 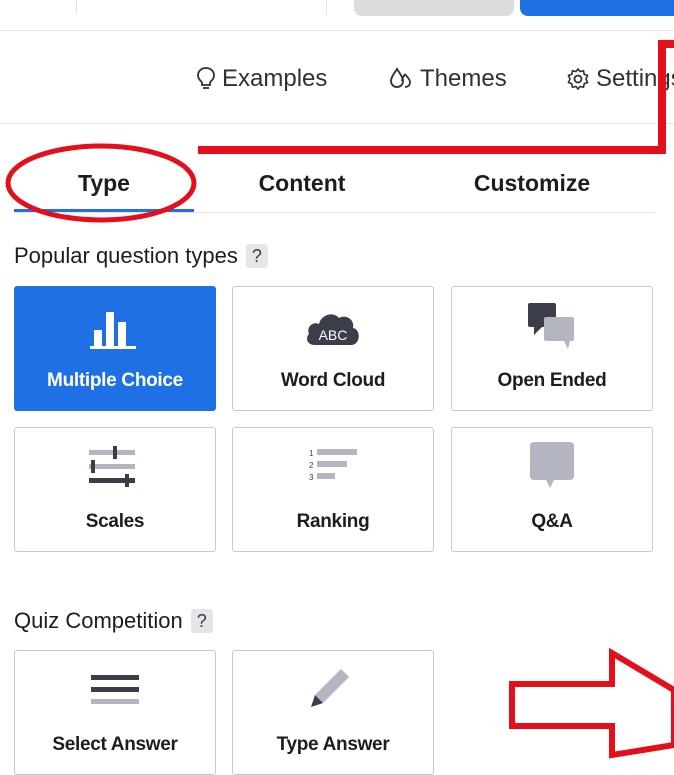 I want to click on droplets-icon, so click(x=400, y=77).